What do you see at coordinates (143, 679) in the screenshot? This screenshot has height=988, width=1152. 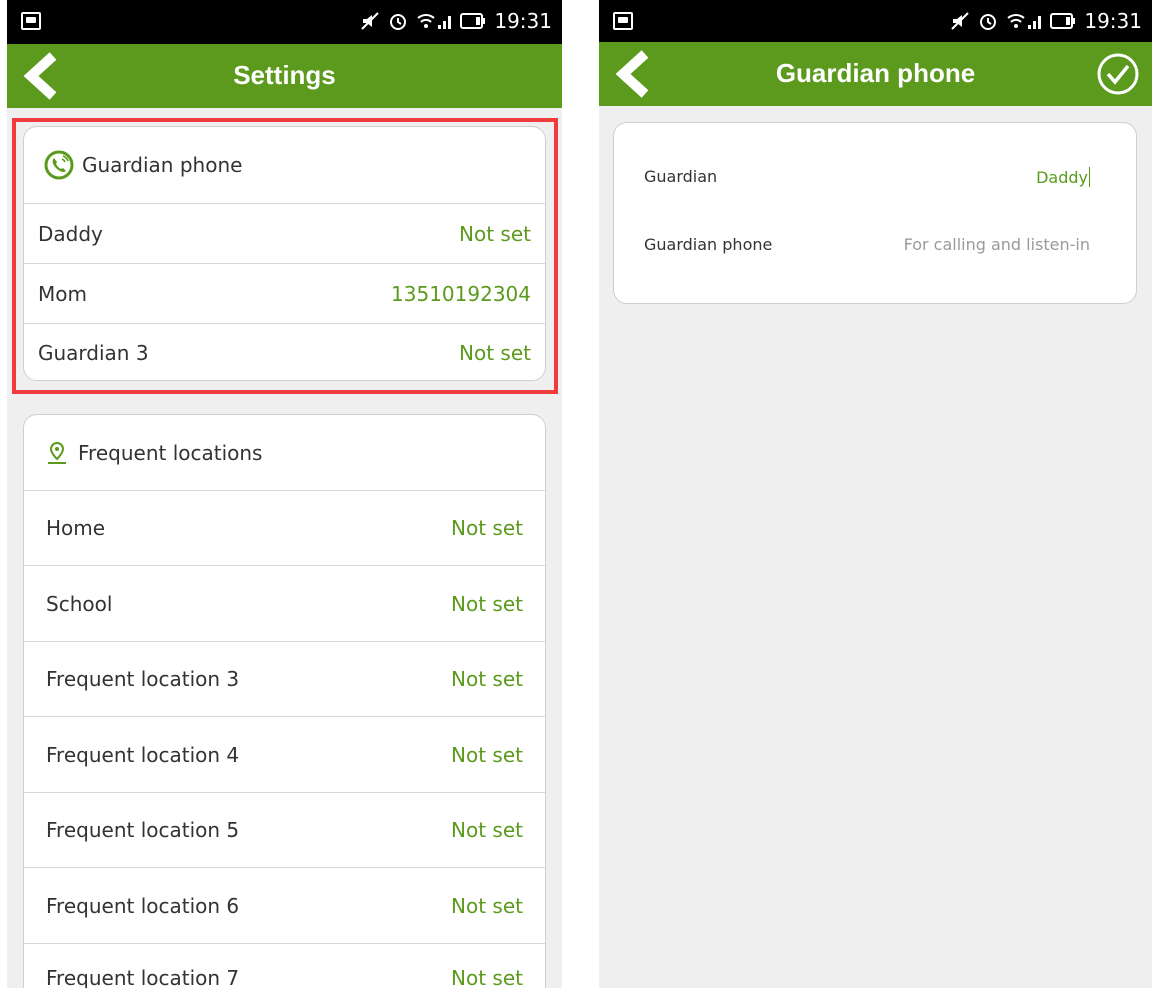 I see `location-row-label: Frequent location 3` at bounding box center [143, 679].